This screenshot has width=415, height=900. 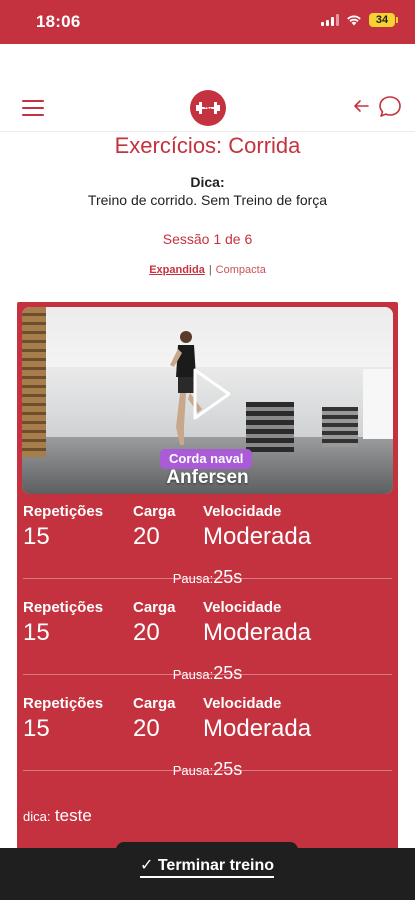 What do you see at coordinates (207, 88) in the screenshot?
I see `app-header` at bounding box center [207, 88].